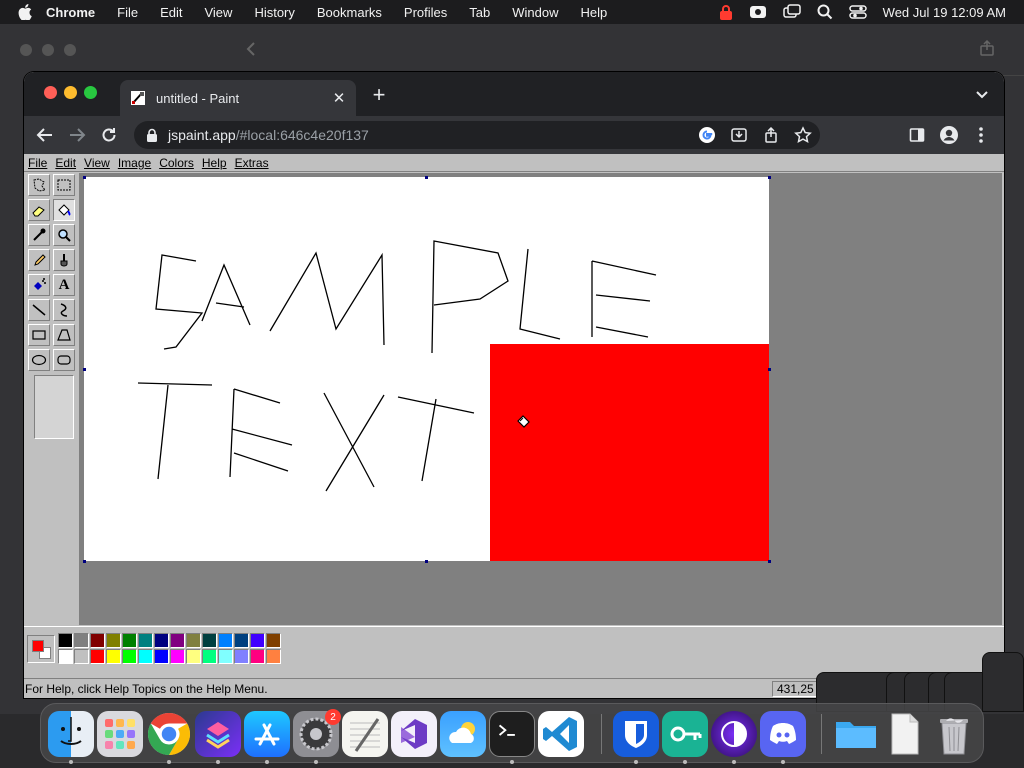 The height and width of the screenshot is (768, 1024). I want to click on tool-options-panel, so click(54, 407).